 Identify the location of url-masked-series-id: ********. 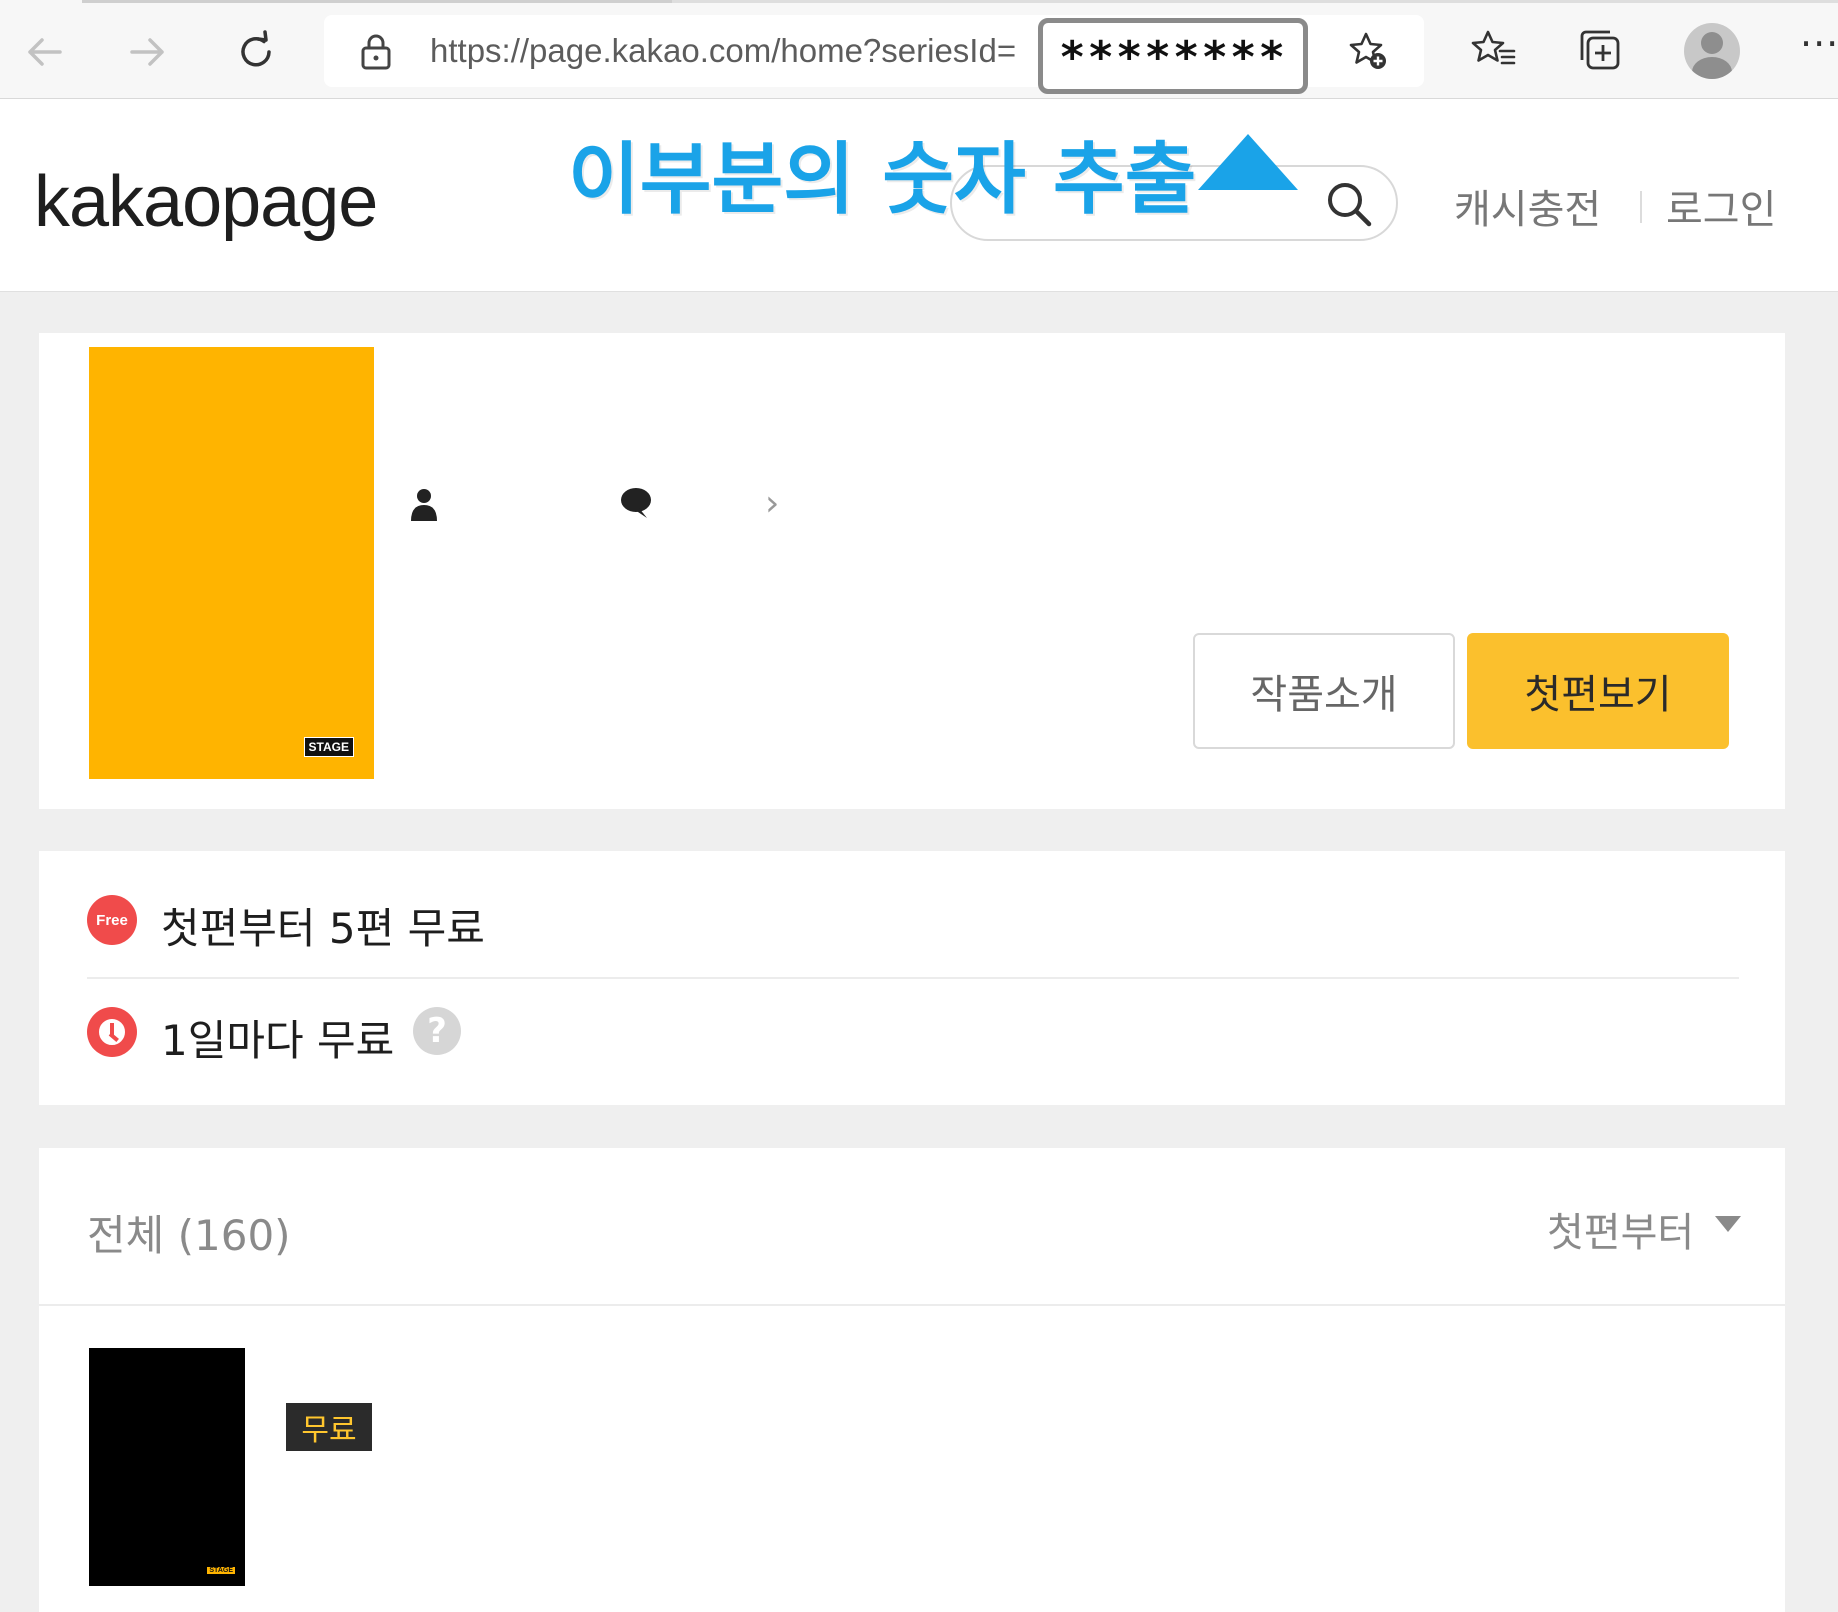
(1173, 56).